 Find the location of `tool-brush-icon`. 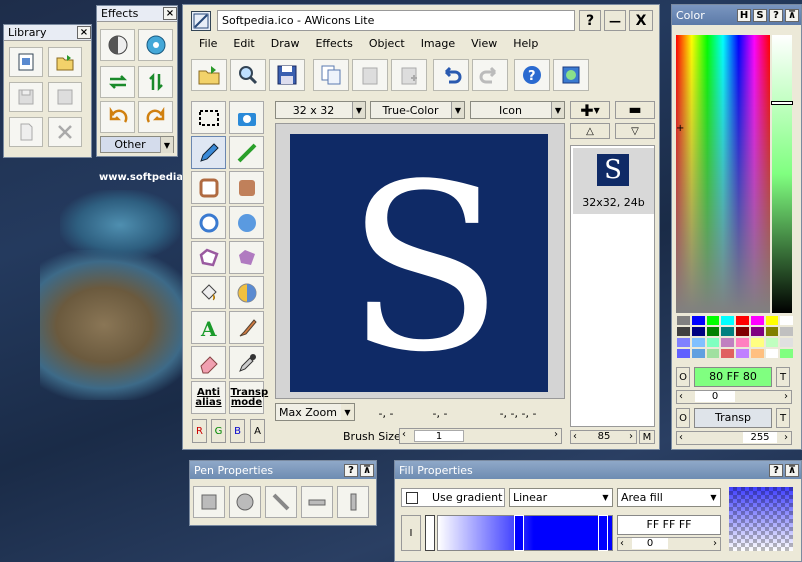

tool-brush-icon is located at coordinates (246, 327).